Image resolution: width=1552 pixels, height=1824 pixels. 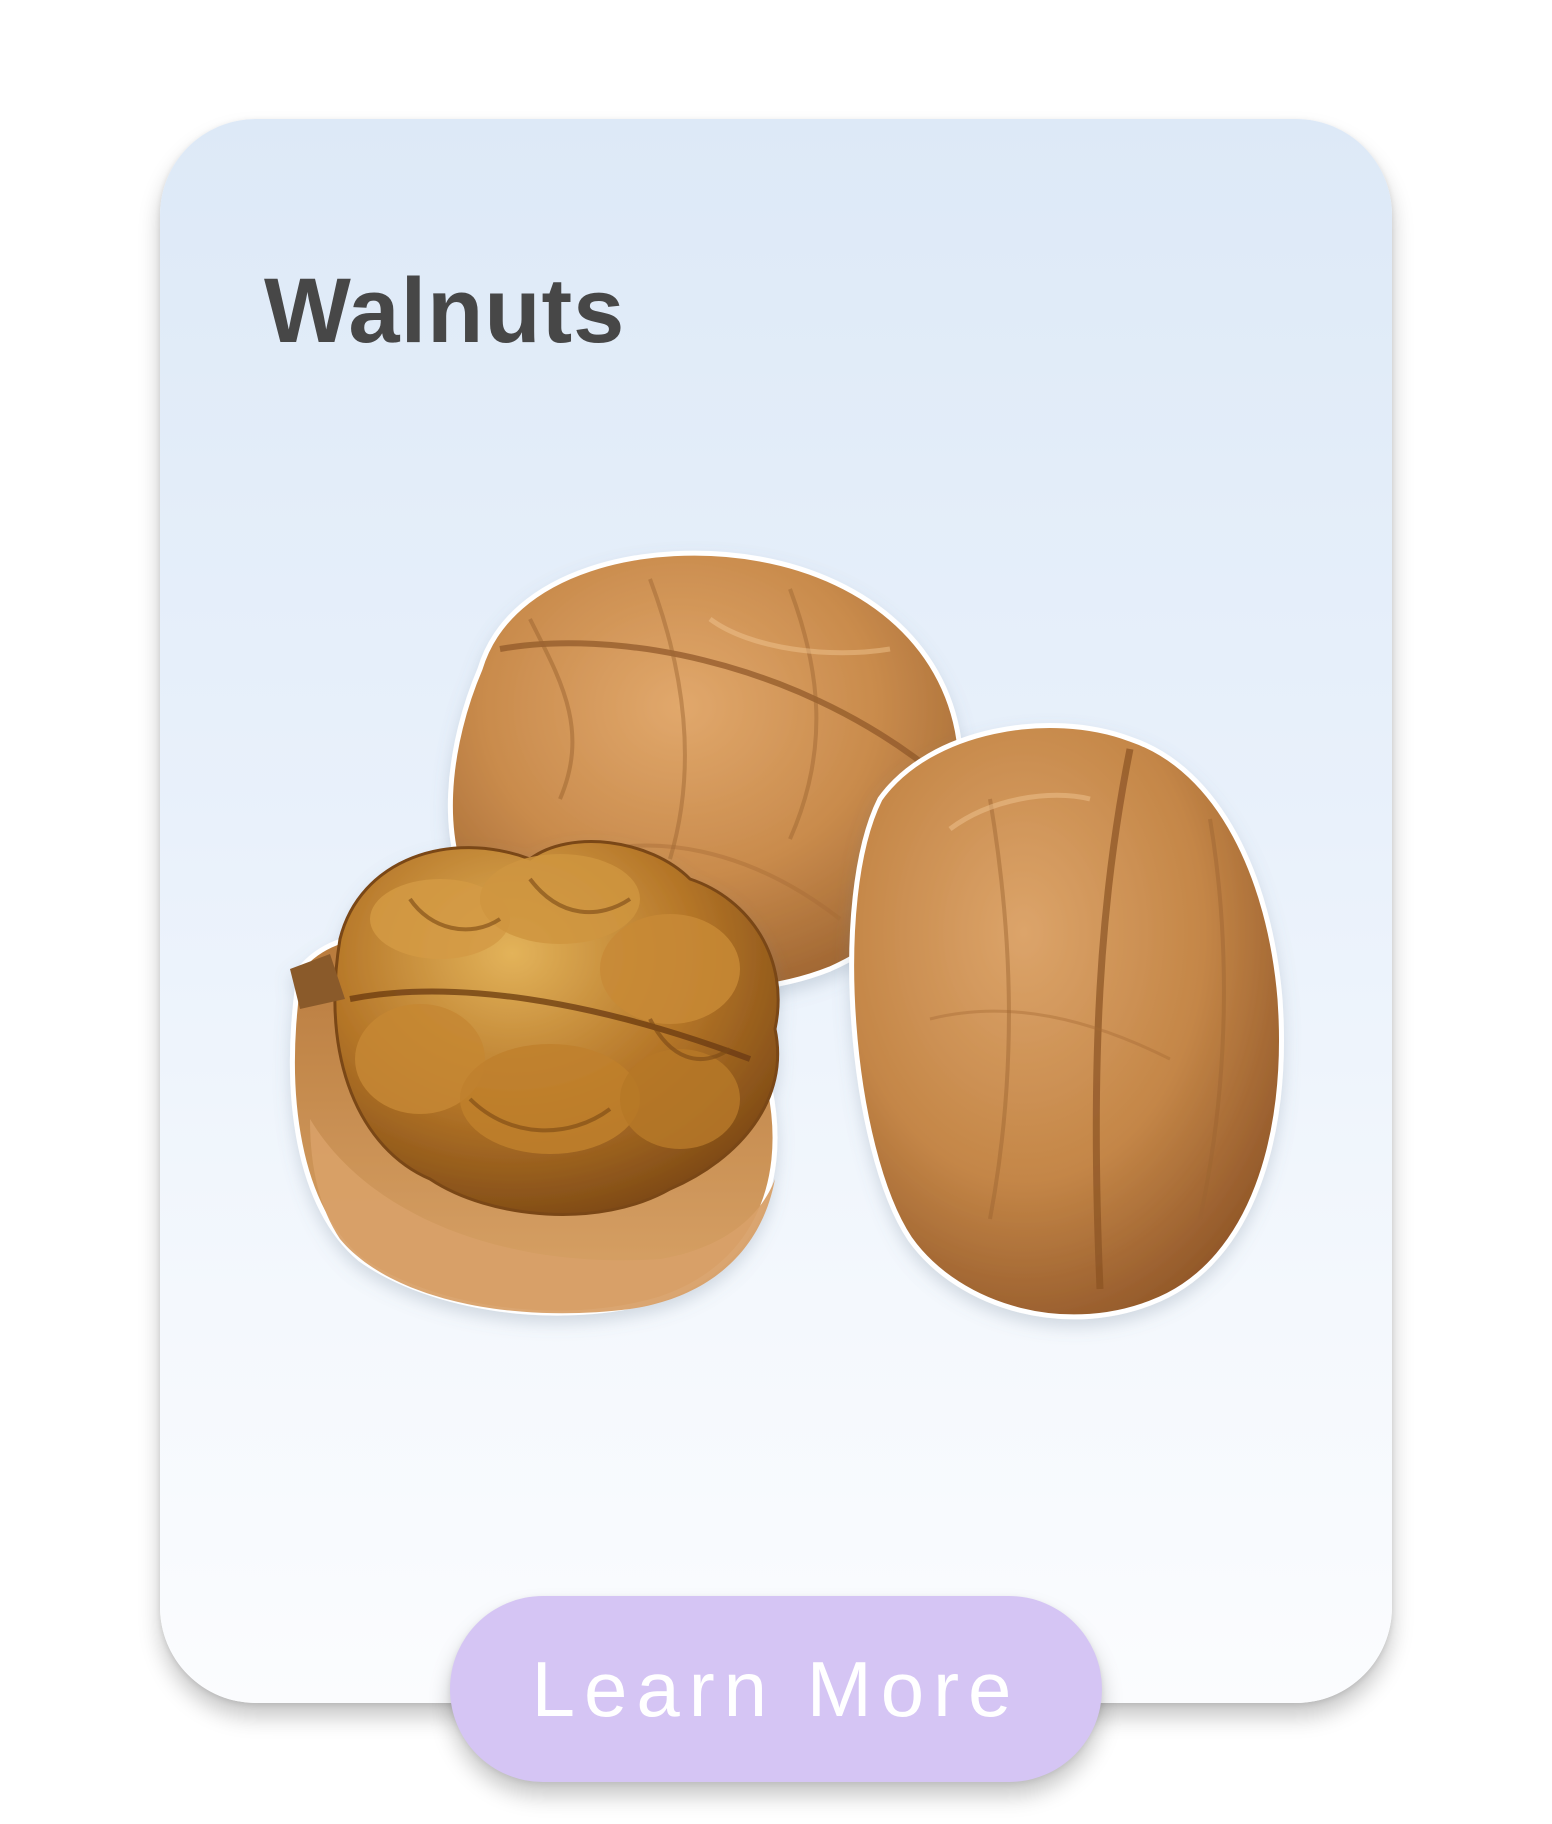 I want to click on card-title: Walnuts, so click(x=445, y=311).